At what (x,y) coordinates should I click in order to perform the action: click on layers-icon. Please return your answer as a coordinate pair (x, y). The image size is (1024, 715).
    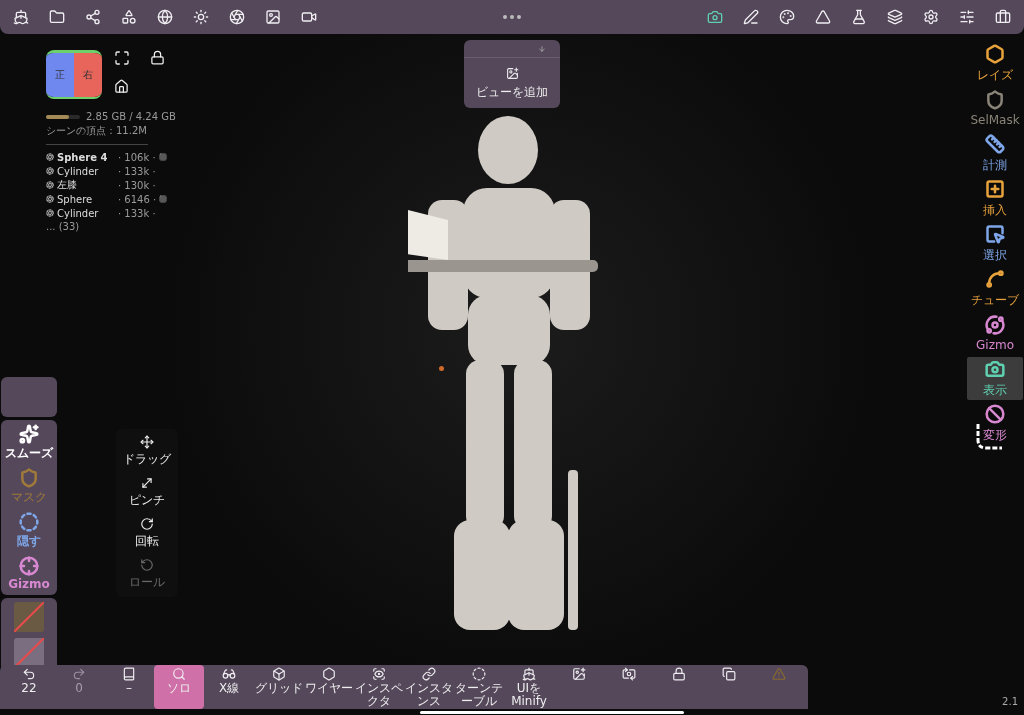
    Looking at the image, I should click on (895, 17).